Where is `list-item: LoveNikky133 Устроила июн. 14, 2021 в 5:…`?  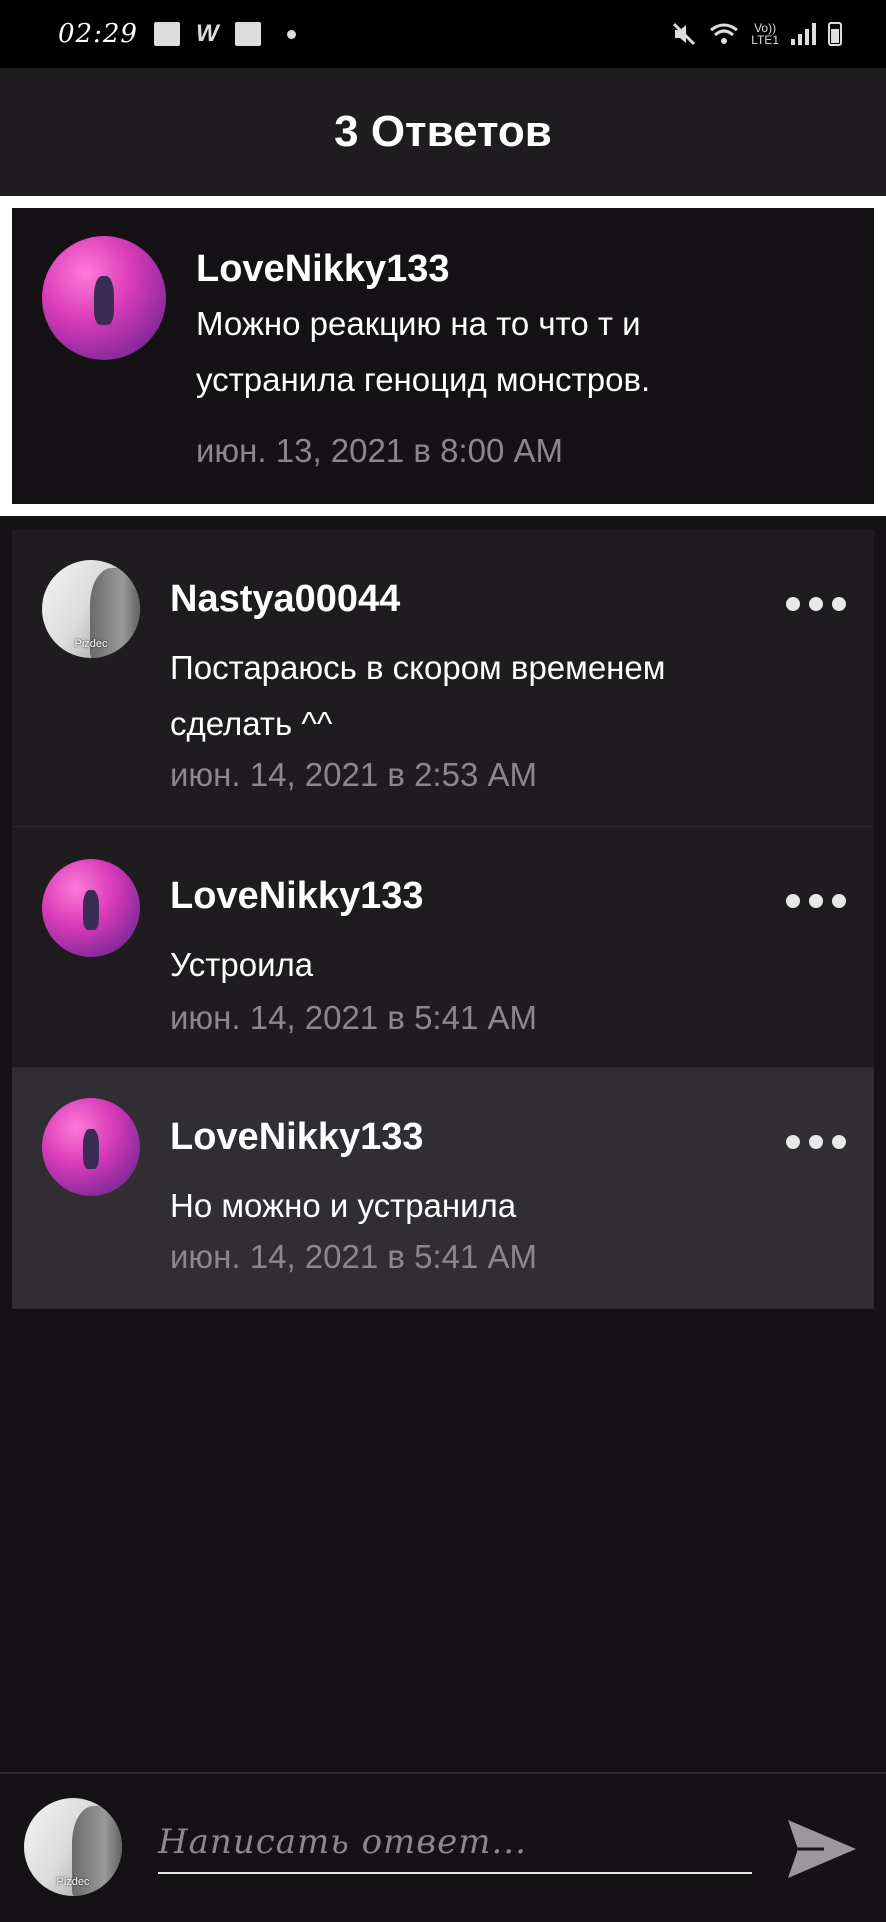 list-item: LoveNikky133 Устроила июн. 14, 2021 в 5:… is located at coordinates (443, 947).